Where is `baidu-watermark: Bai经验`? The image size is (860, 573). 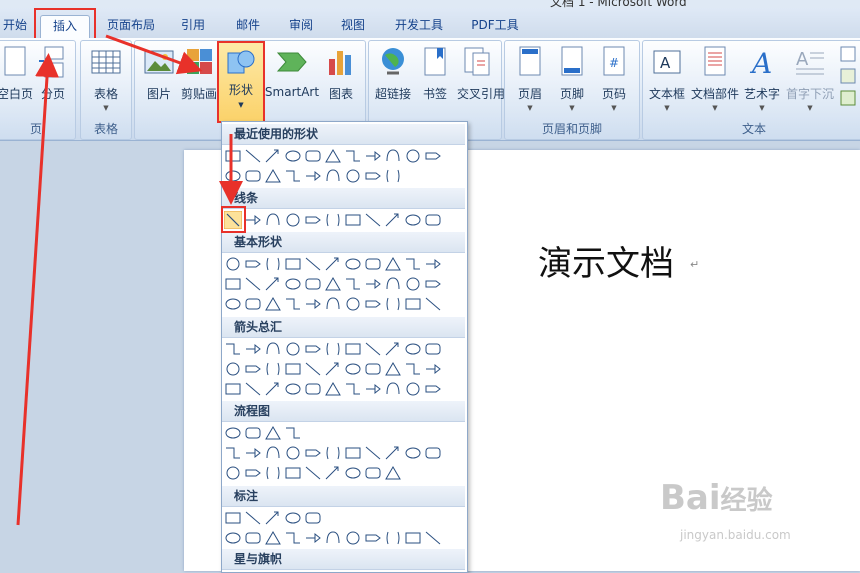
baidu-watermark: Bai经验 is located at coordinates (716, 498).